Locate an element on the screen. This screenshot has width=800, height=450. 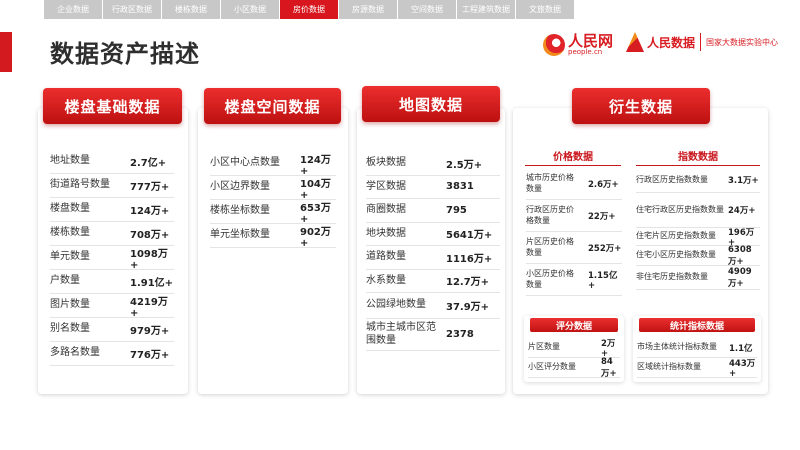
basic-data-label: 单元数量 is located at coordinates (70, 257).